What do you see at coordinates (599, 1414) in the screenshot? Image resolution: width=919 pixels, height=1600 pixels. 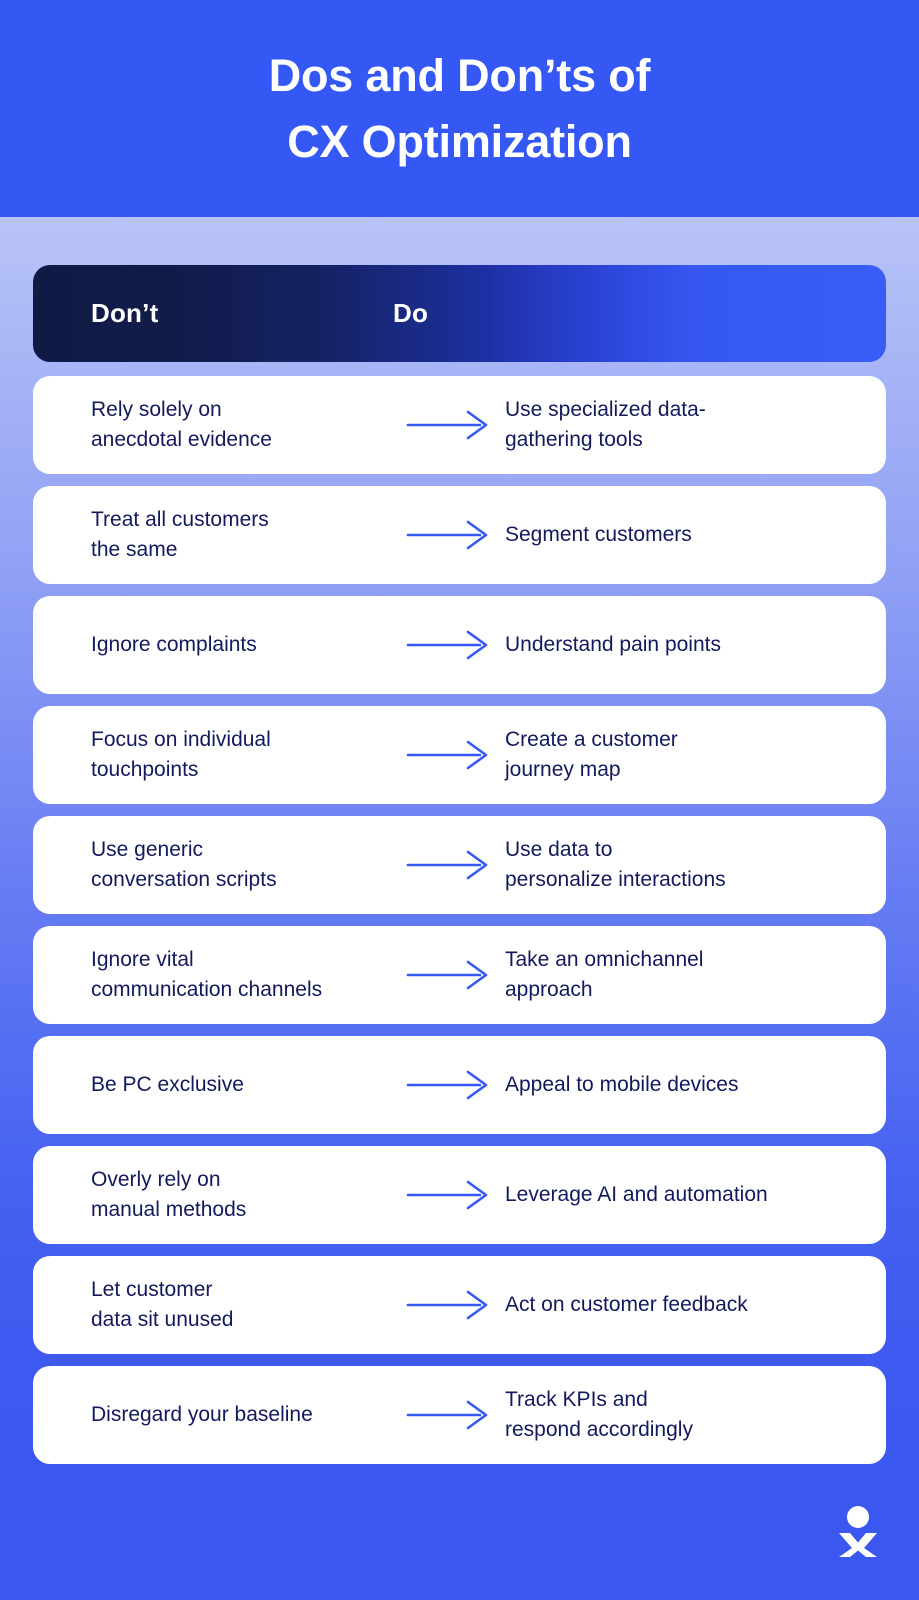 I see `cell-do: Track KPIs and respond accordingly` at bounding box center [599, 1414].